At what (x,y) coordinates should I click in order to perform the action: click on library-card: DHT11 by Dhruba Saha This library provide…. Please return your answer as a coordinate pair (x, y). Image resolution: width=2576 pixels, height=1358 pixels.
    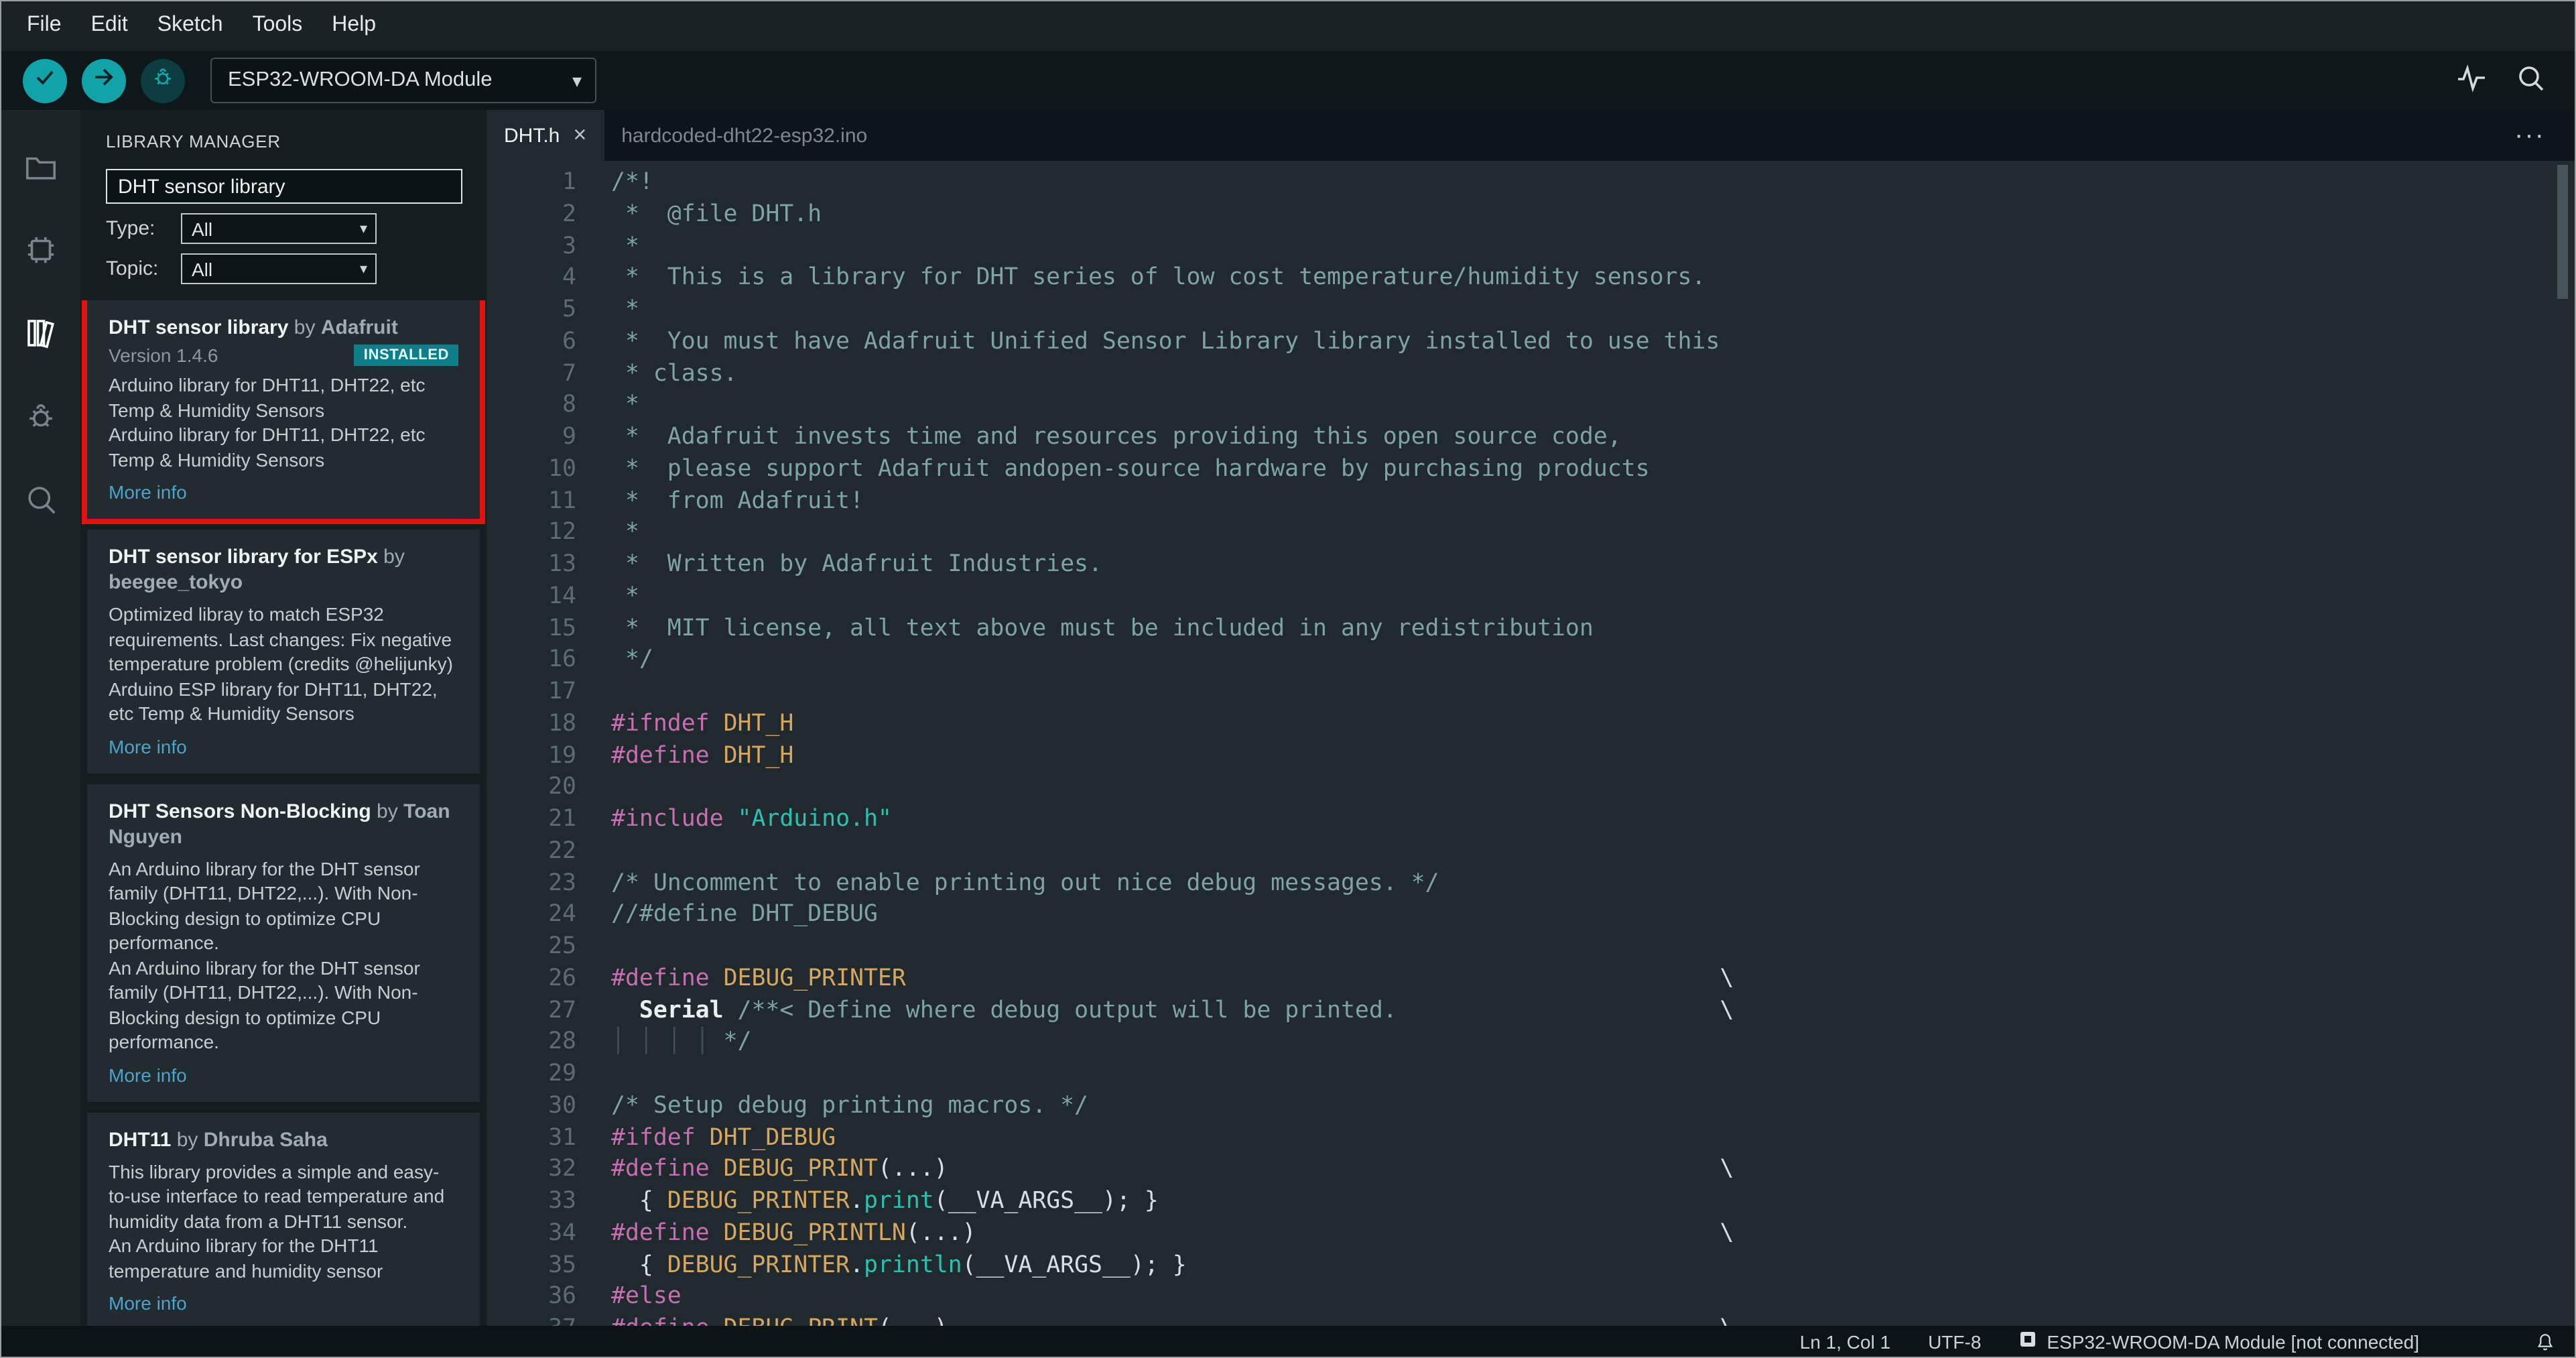
    Looking at the image, I should click on (283, 1219).